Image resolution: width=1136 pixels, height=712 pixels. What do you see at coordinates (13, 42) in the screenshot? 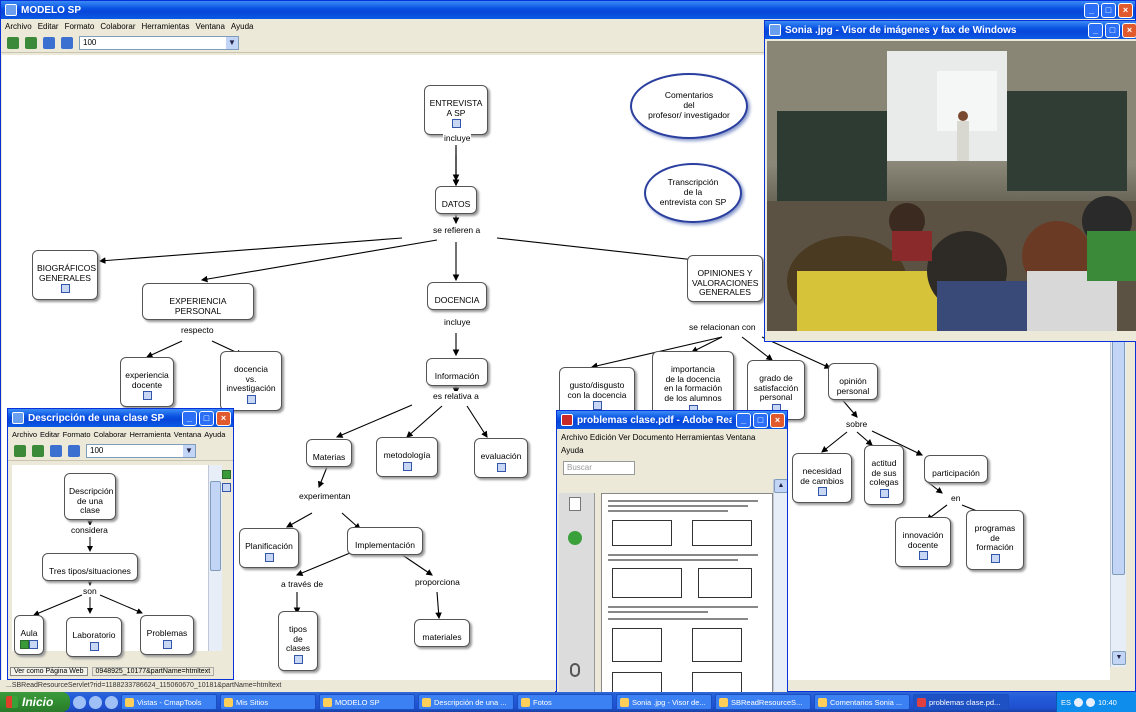
I see `back-icon` at bounding box center [13, 42].